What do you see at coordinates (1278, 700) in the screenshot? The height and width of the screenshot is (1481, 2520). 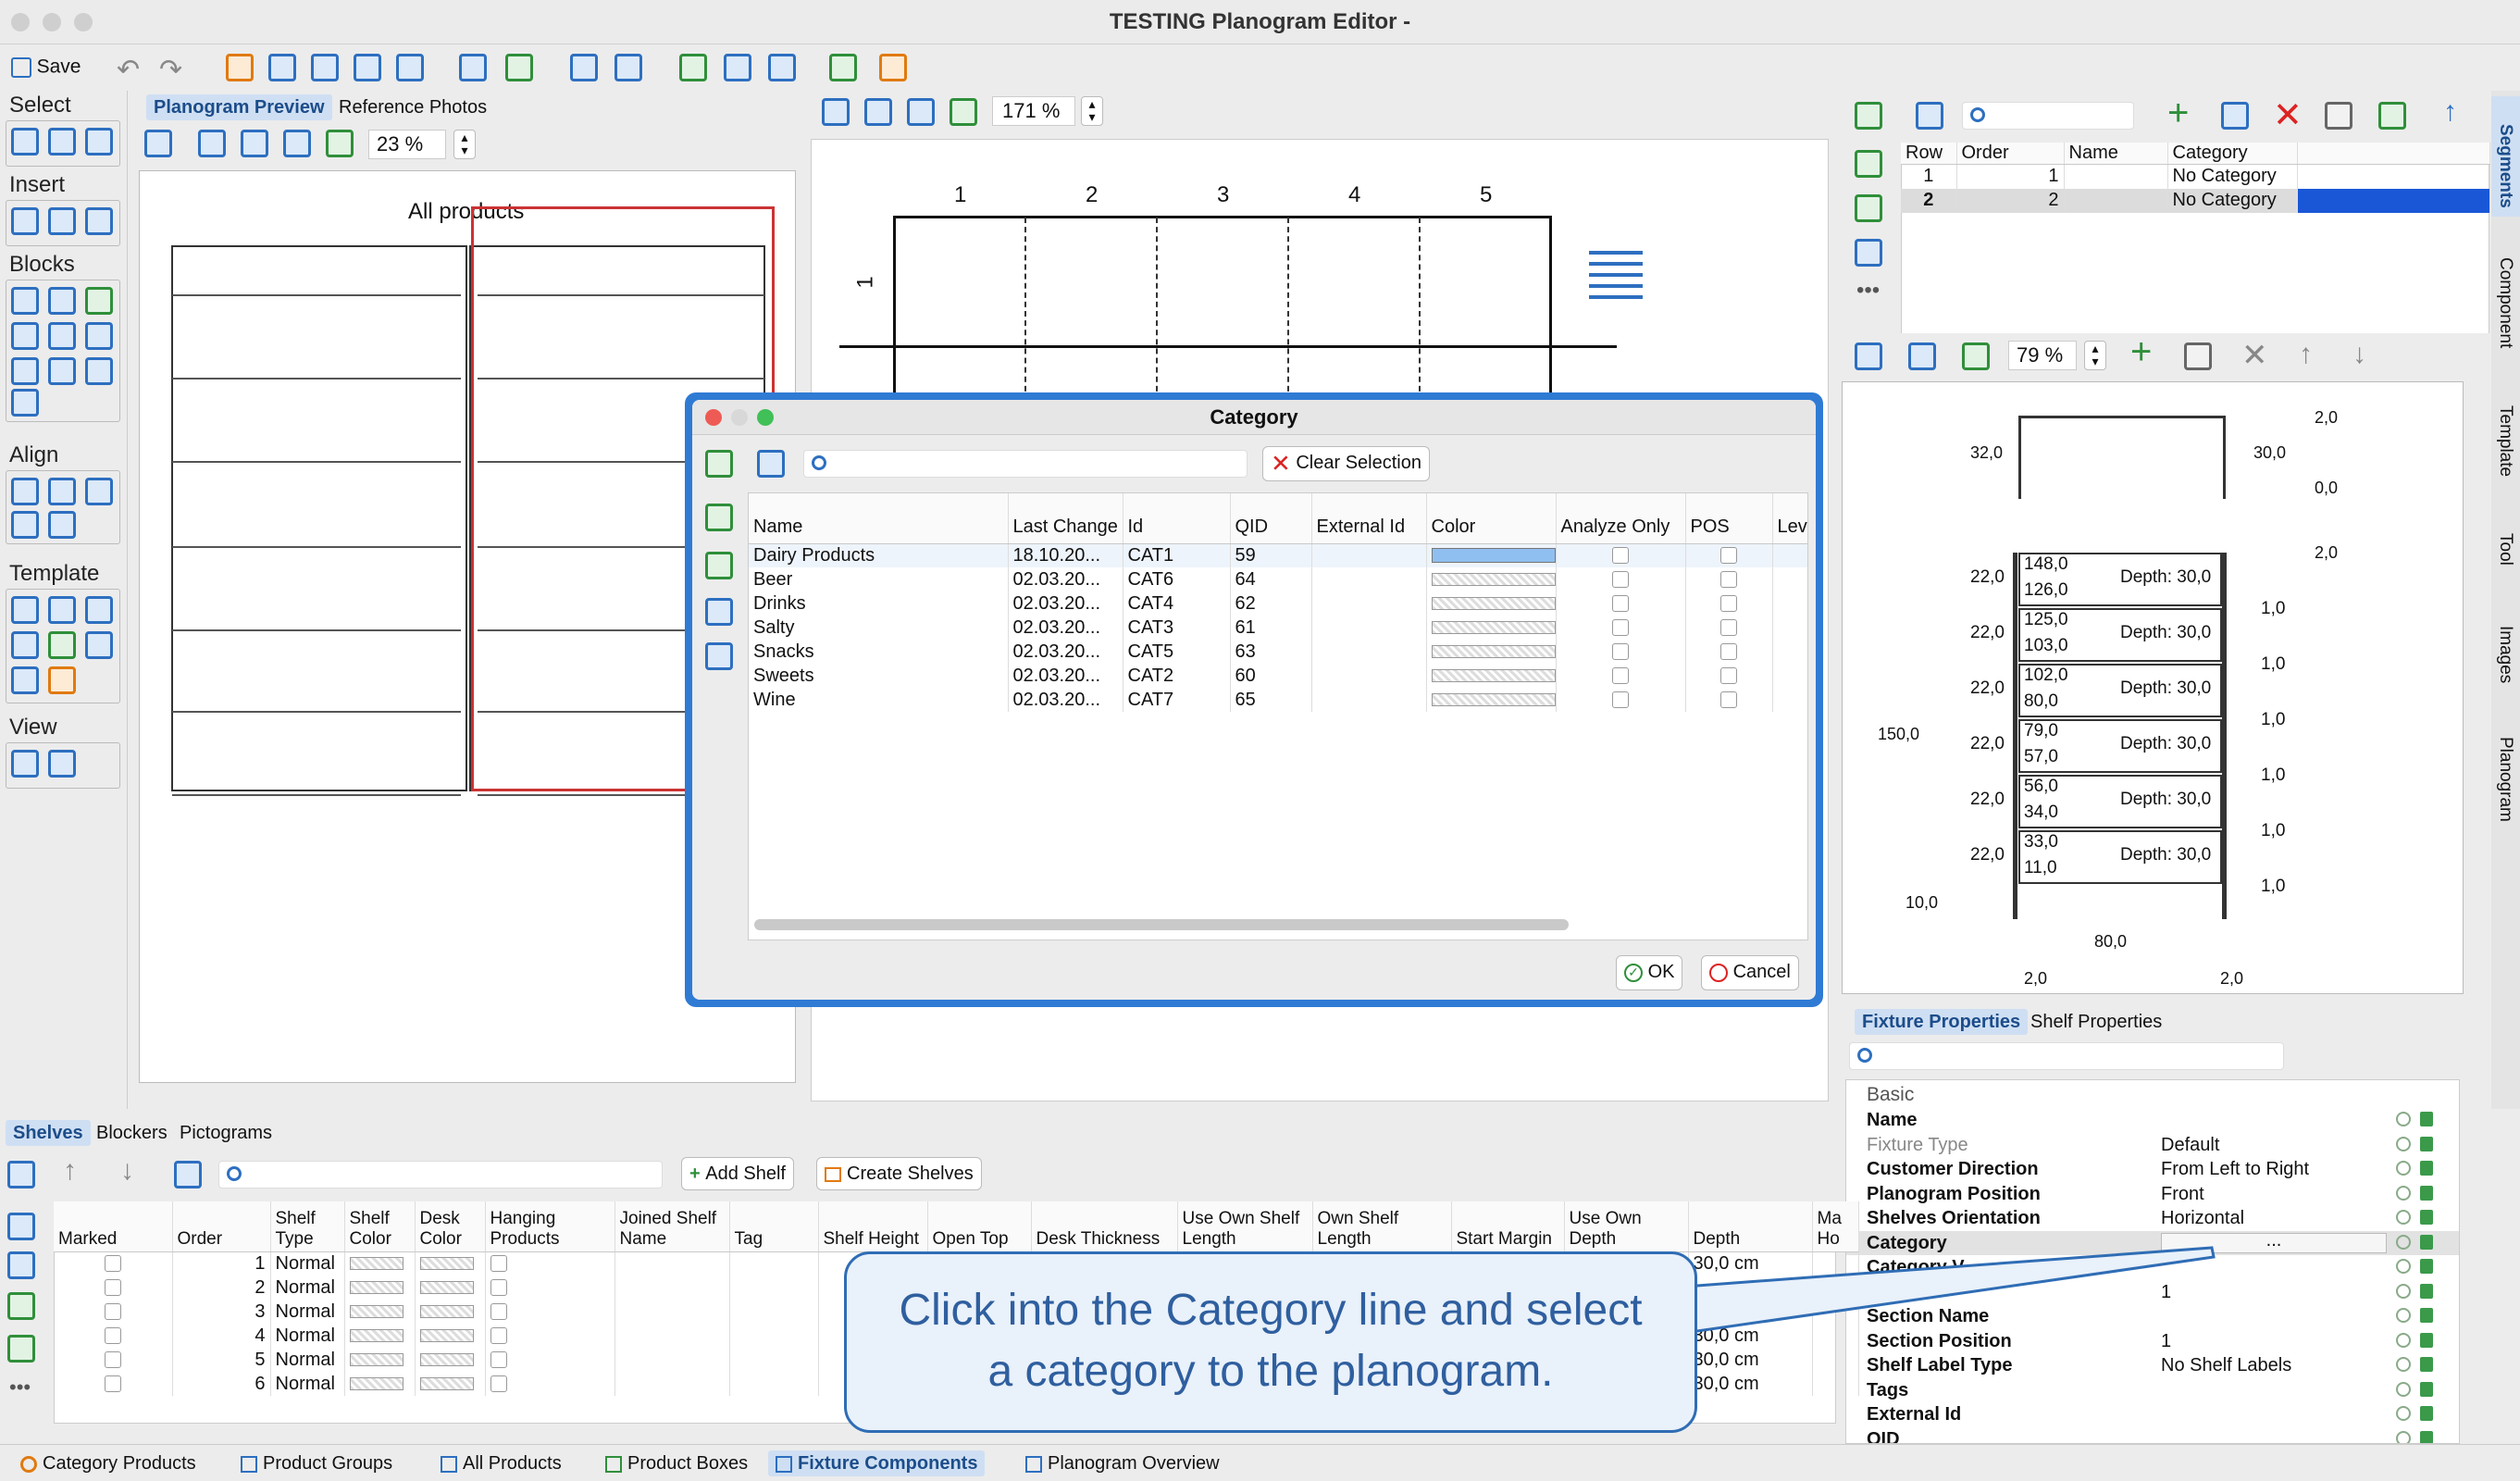 I see `category-row: Wine 02.03.20... CAT7 65` at bounding box center [1278, 700].